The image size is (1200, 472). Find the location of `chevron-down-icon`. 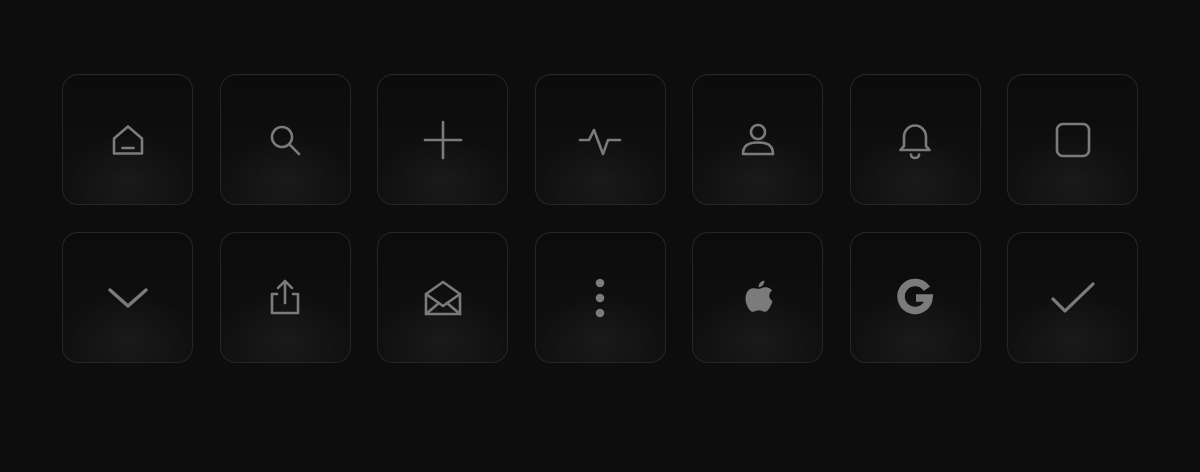

chevron-down-icon is located at coordinates (127, 297).